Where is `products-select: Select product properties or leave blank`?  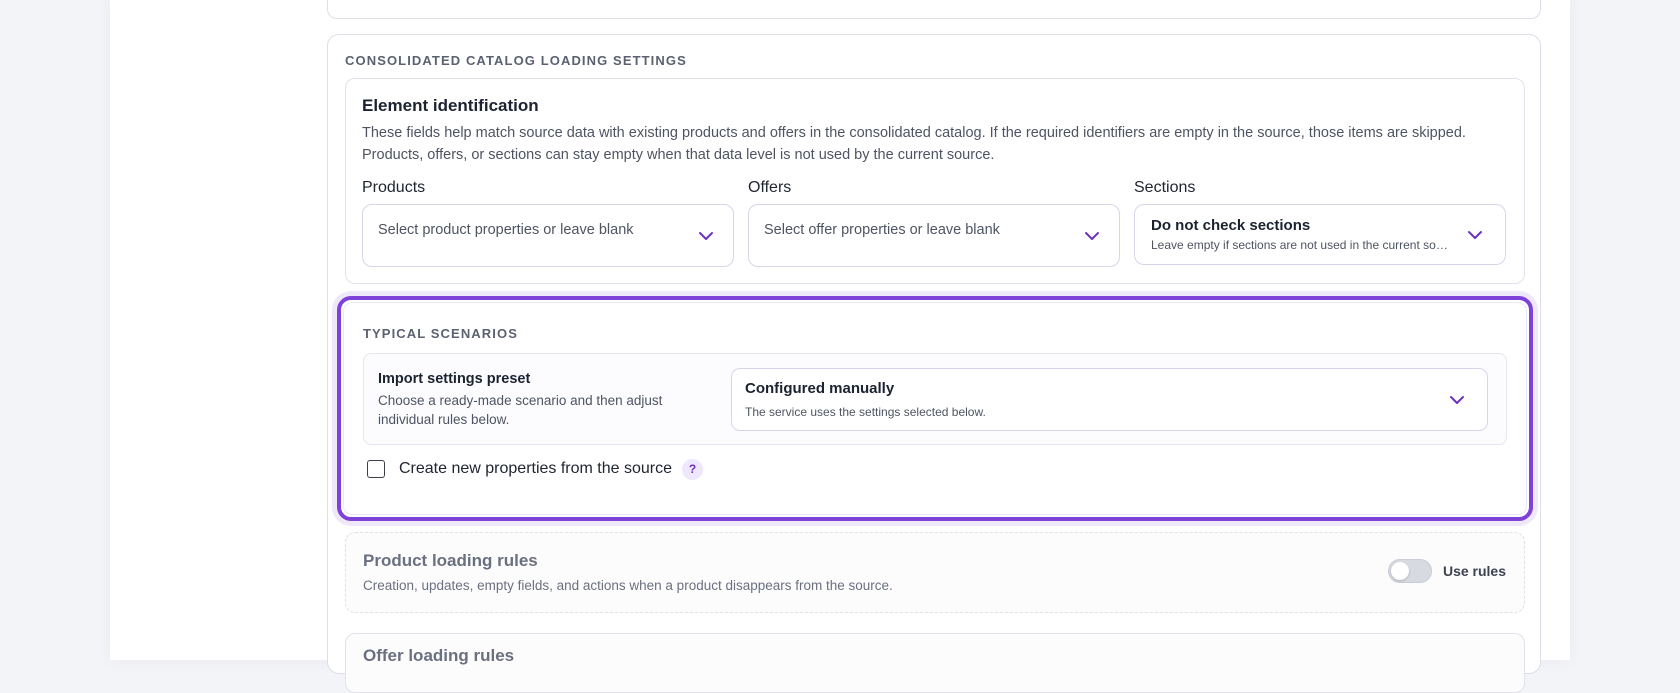
products-select: Select product properties or leave blank is located at coordinates (548, 235).